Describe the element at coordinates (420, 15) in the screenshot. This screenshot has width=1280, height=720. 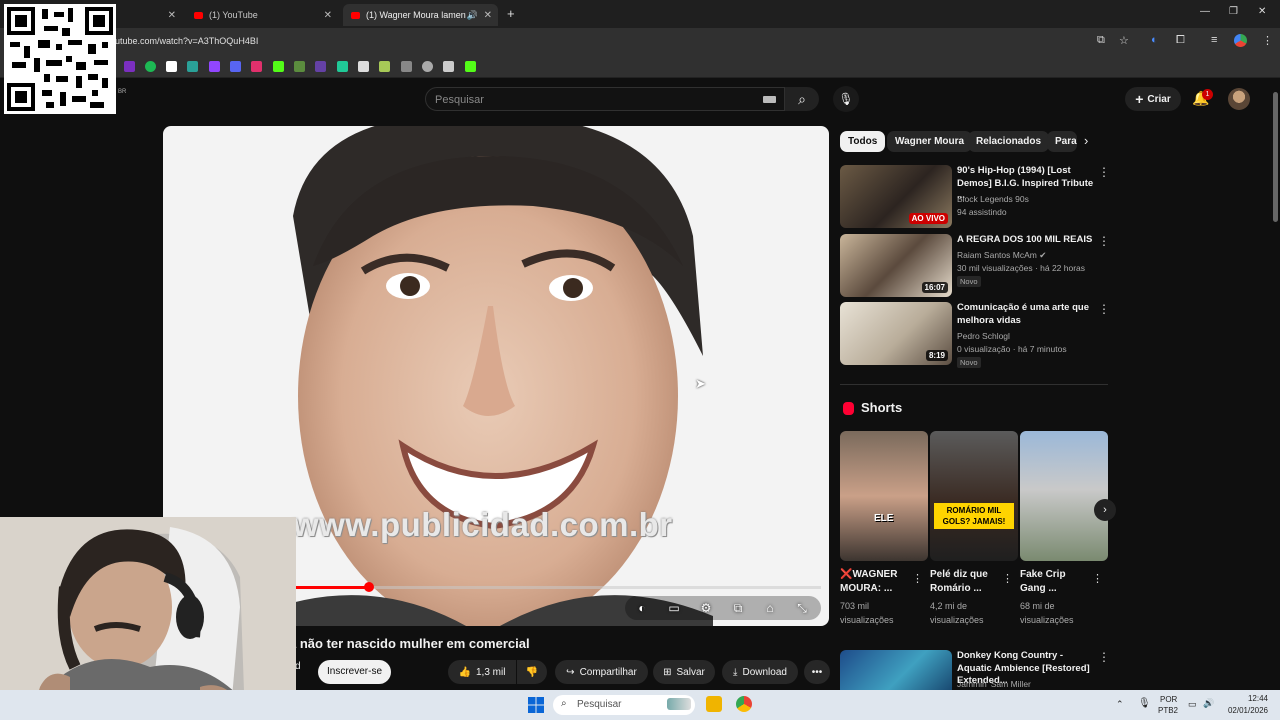
I see `browser-tab-active: (1) Wagner Moura lamenta 🔊 ✕` at that location.